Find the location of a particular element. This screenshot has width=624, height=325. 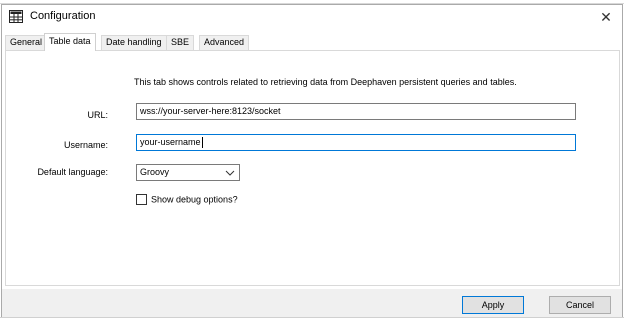

default-language-value: Groovy is located at coordinates (155, 172).